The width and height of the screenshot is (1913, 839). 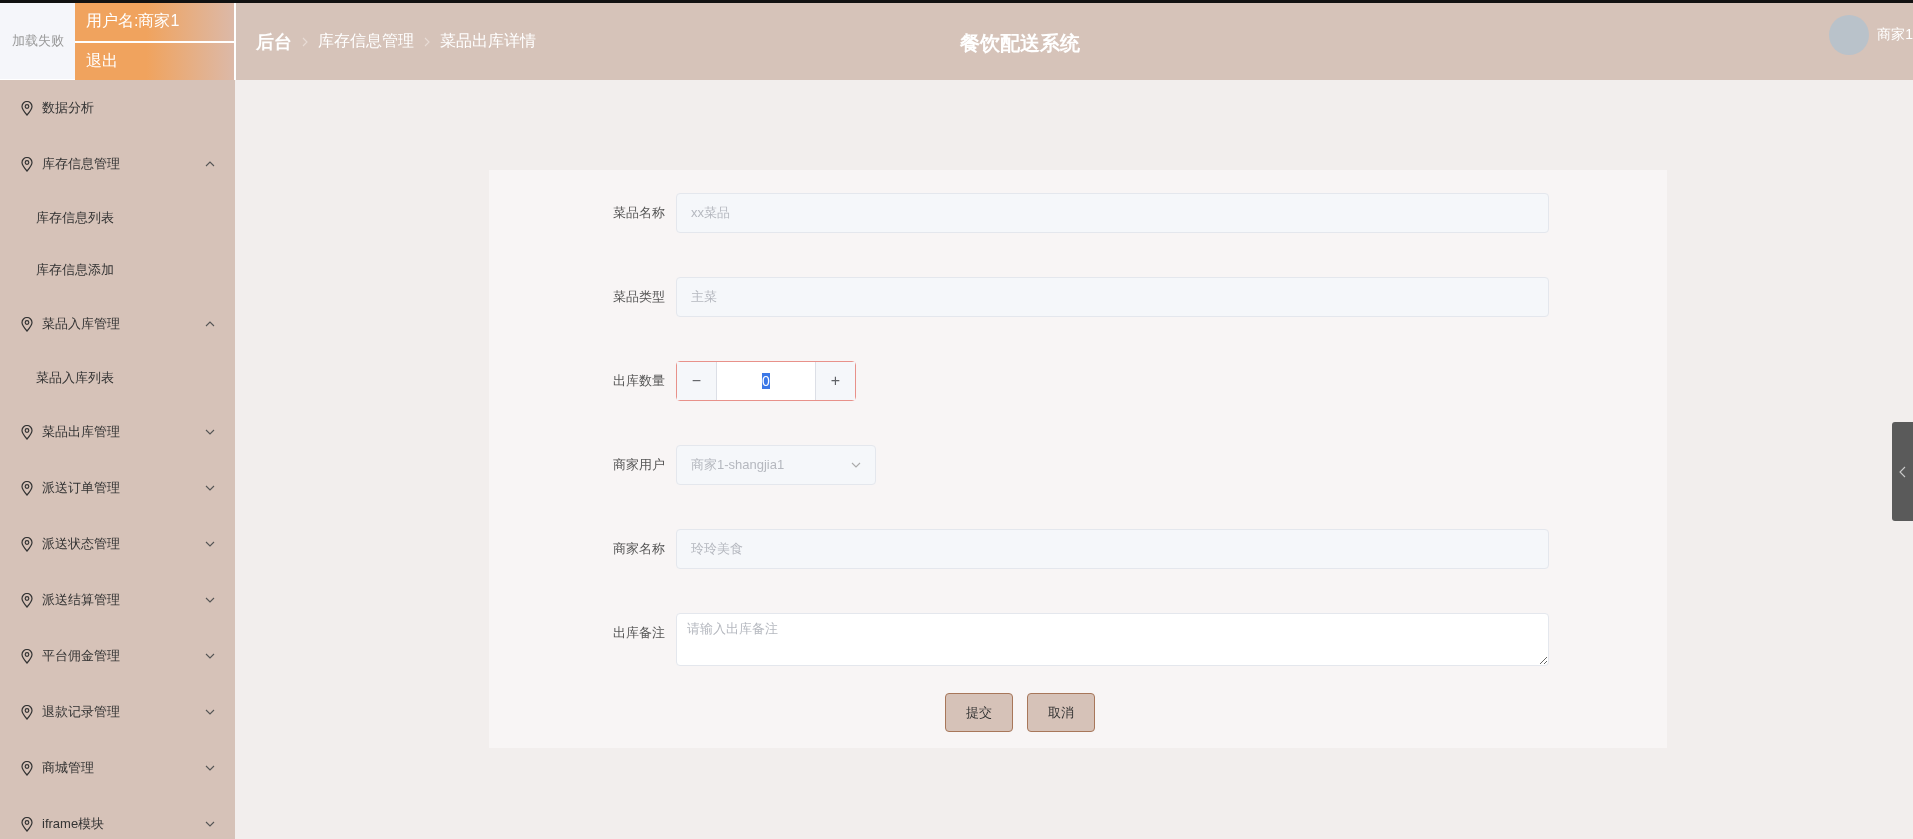 What do you see at coordinates (978, 712) in the screenshot?
I see `action-button: 提交` at bounding box center [978, 712].